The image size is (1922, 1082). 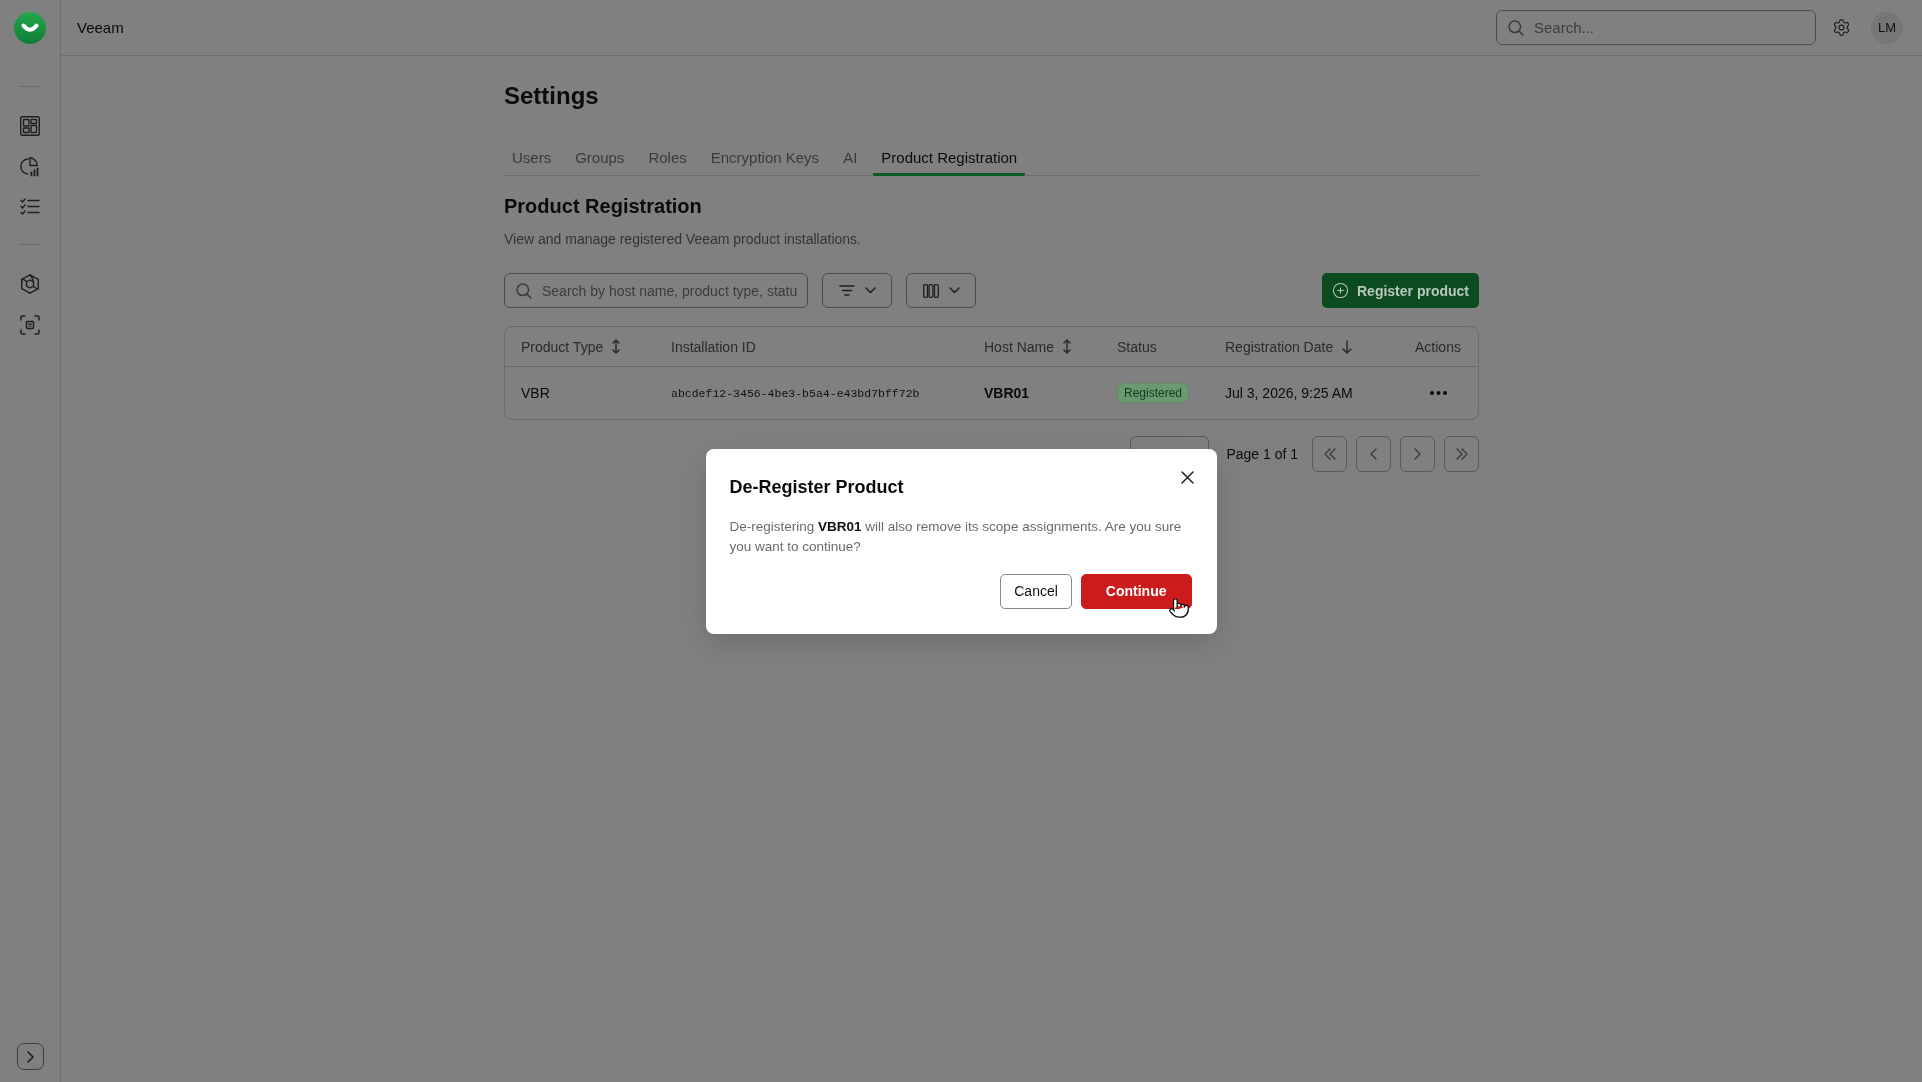 I want to click on section-title: Product Registration, so click(x=603, y=206).